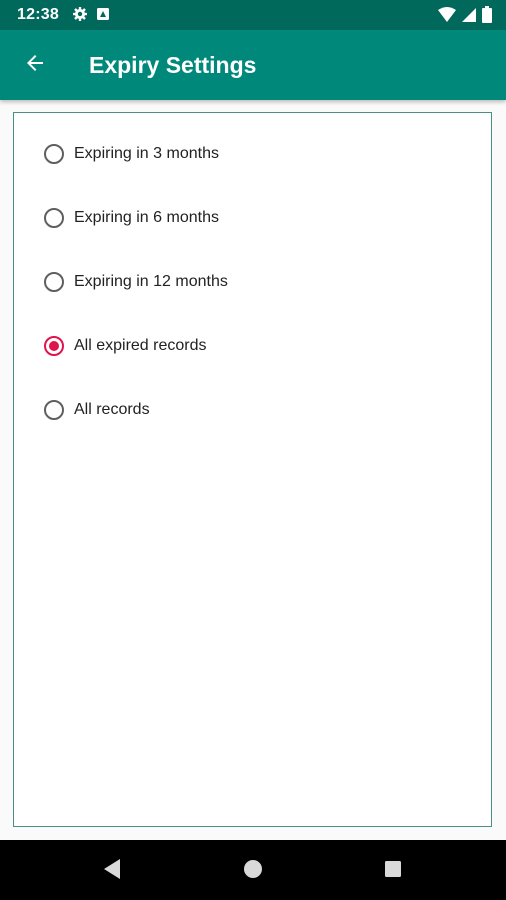  I want to click on radio-label: Expiring in 6 months, so click(146, 217).